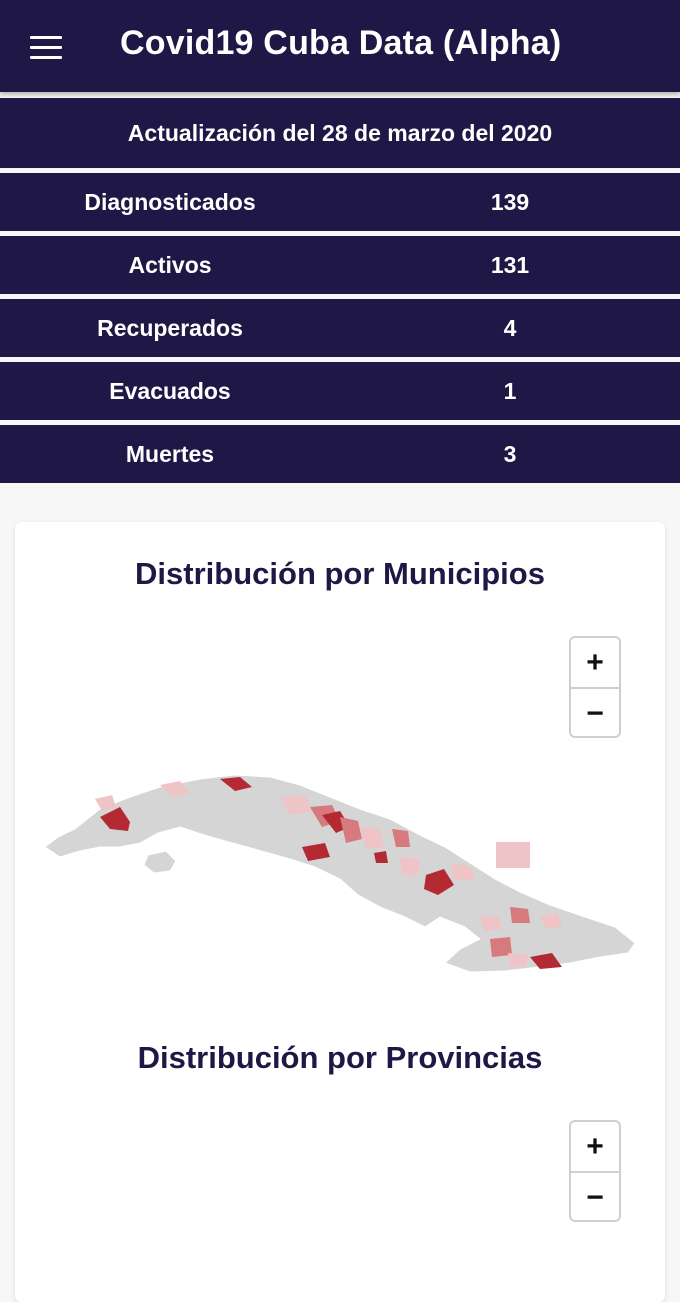  I want to click on stat-label: Diagnosticados, so click(170, 202).